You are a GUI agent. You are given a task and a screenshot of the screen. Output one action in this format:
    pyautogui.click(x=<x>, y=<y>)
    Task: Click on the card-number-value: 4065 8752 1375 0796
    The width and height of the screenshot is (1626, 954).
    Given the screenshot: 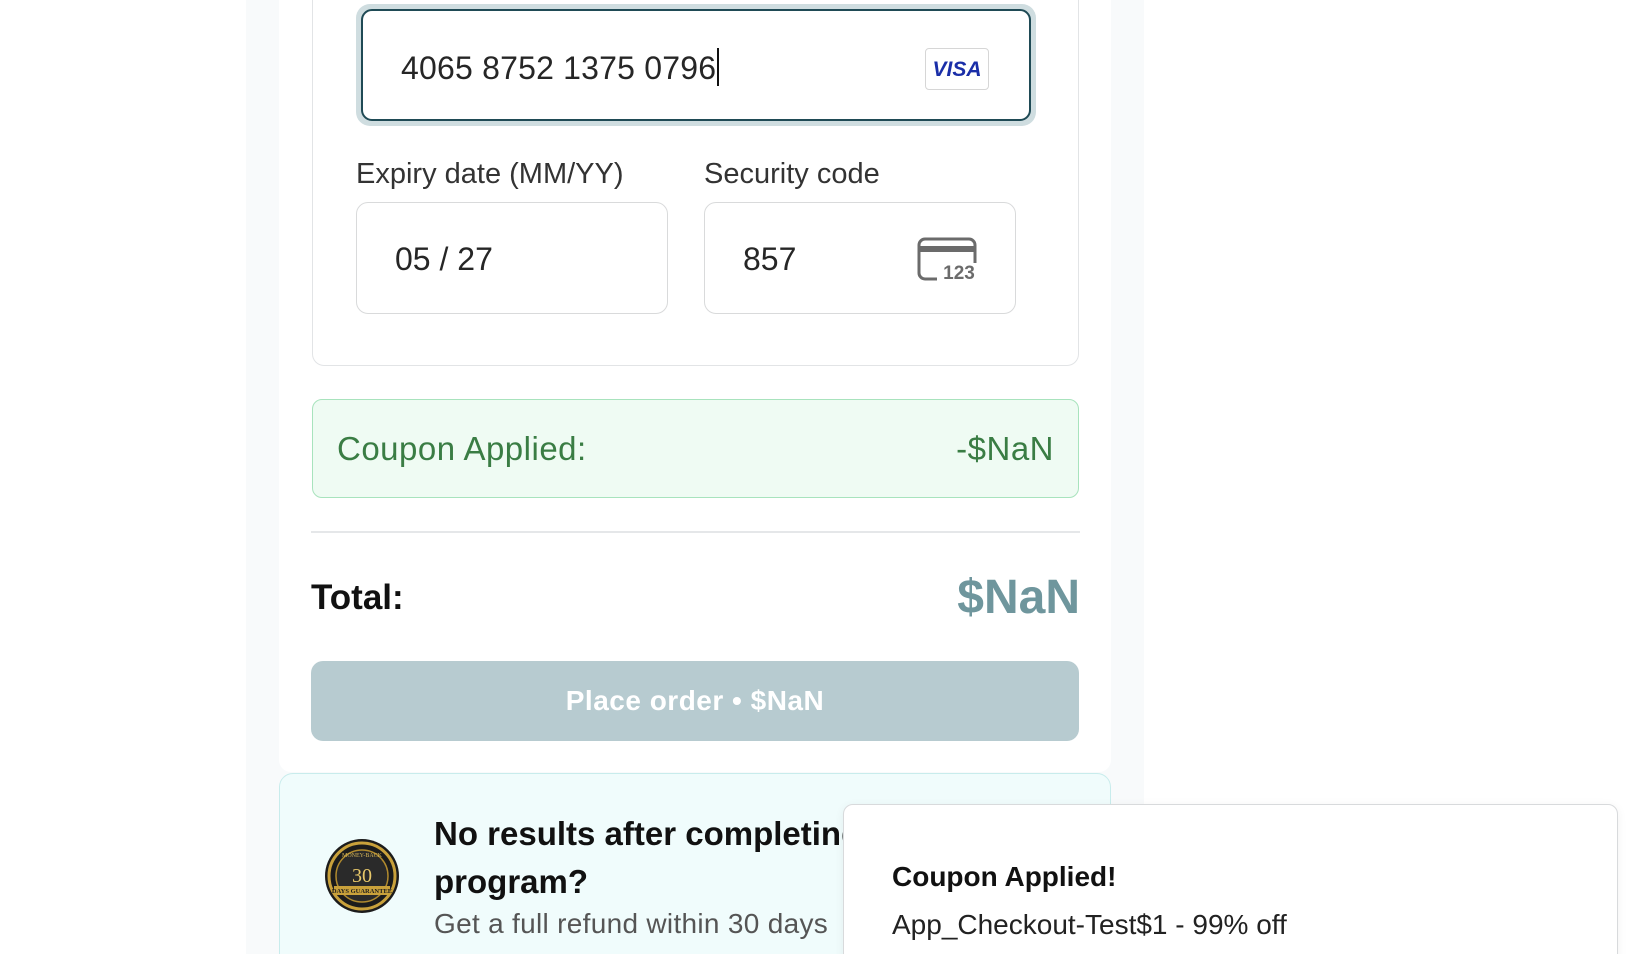 What is the action you would take?
    pyautogui.click(x=560, y=67)
    